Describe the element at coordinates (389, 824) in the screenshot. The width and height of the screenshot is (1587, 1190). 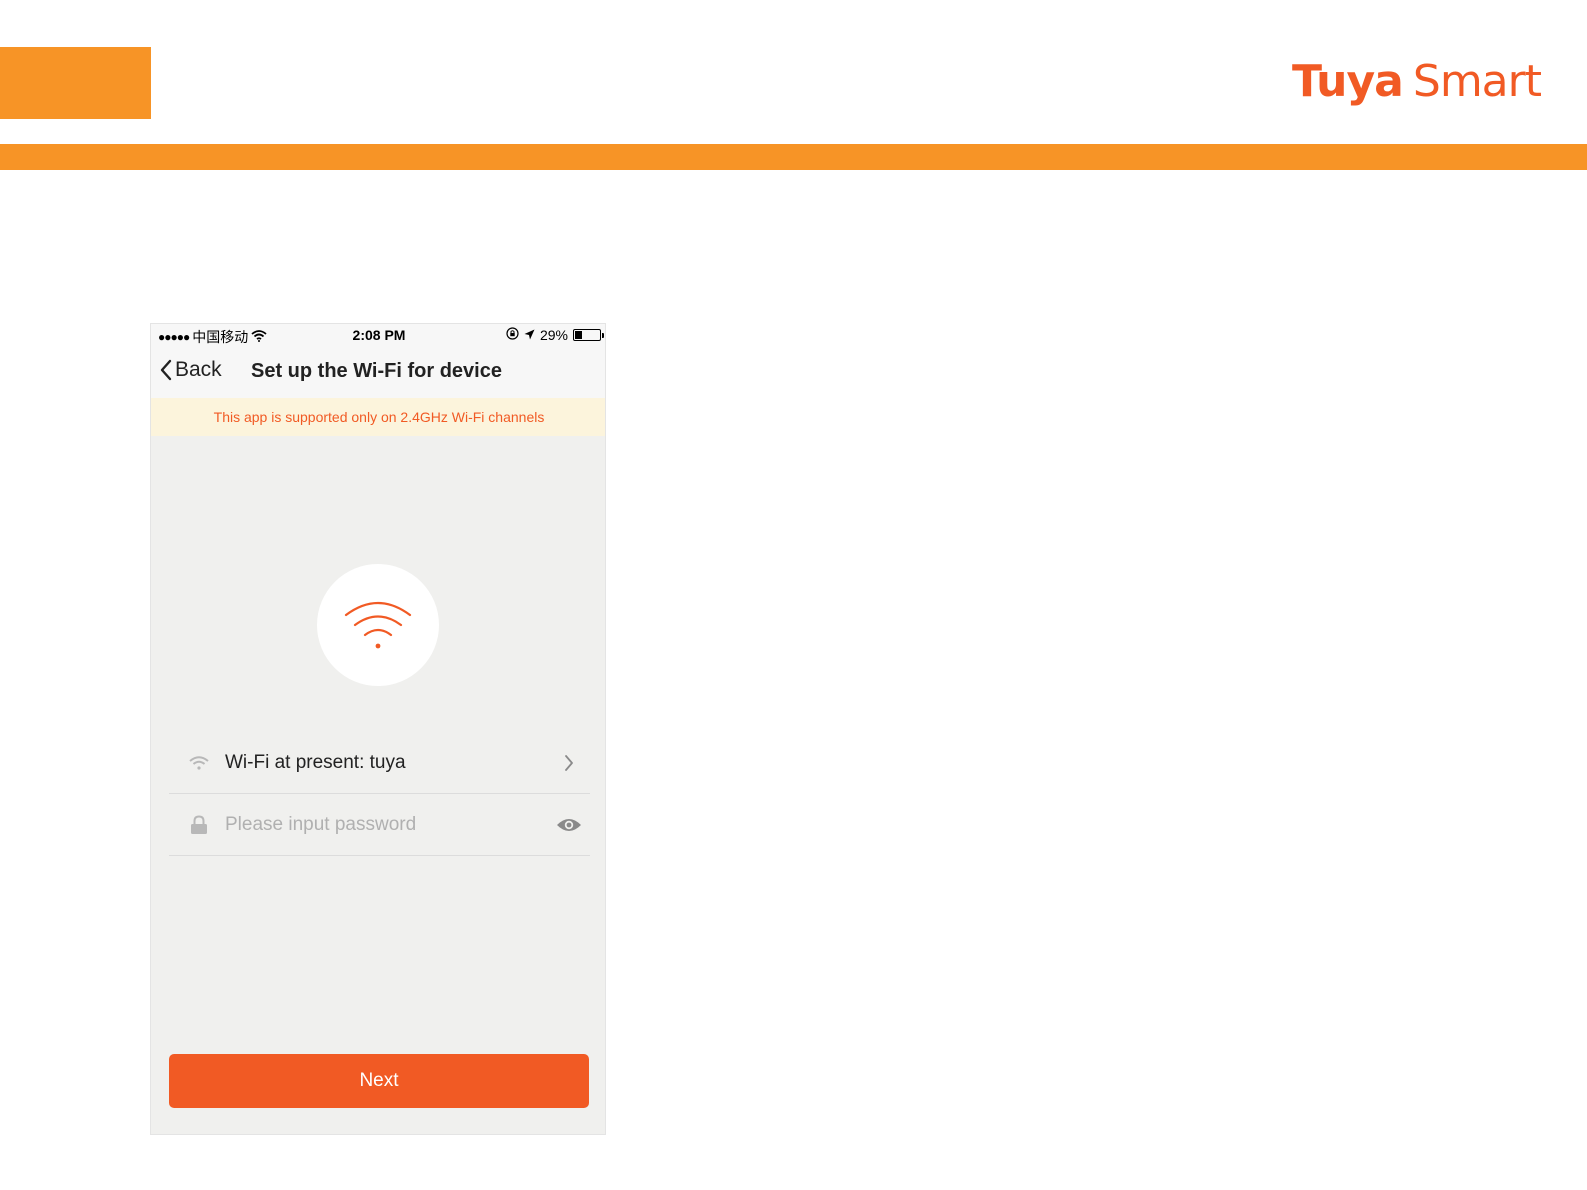
I see `password-input` at that location.